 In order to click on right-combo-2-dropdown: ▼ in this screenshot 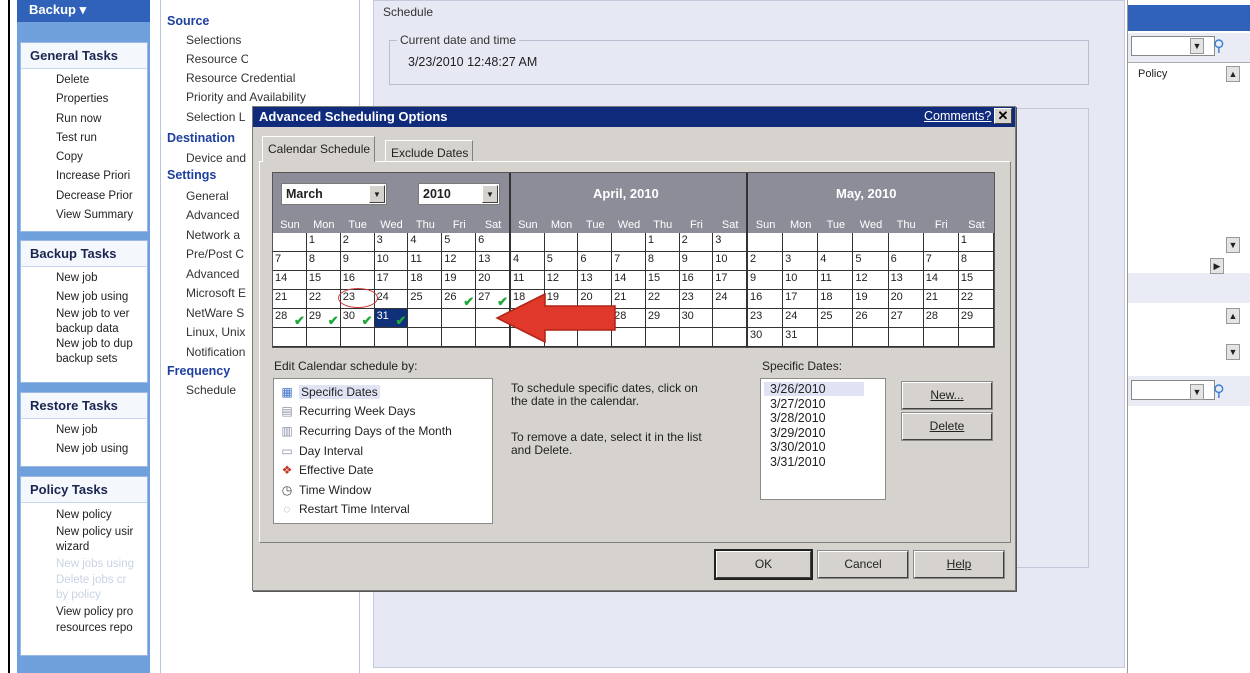, I will do `click(1197, 392)`.